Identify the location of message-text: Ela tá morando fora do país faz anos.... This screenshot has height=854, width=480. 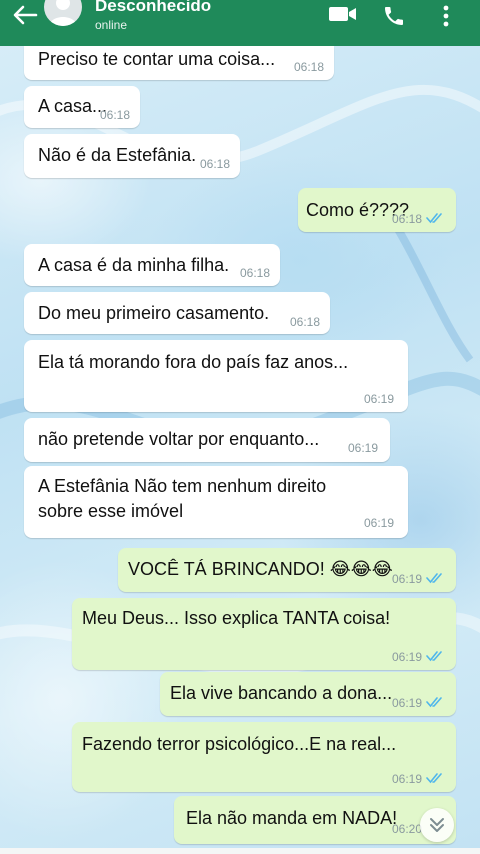
(193, 362).